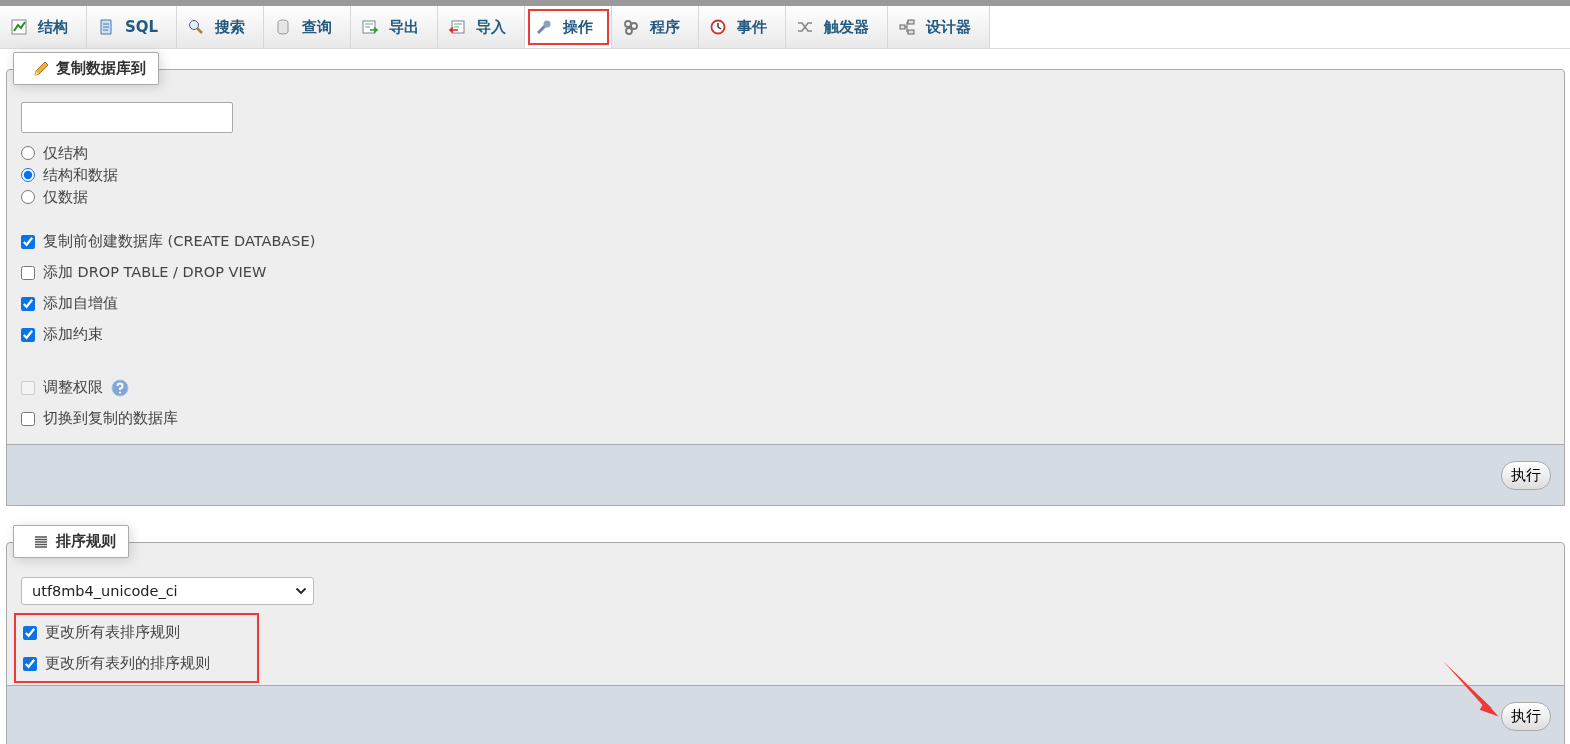 The height and width of the screenshot is (744, 1570). I want to click on tab: 导出, so click(395, 27).